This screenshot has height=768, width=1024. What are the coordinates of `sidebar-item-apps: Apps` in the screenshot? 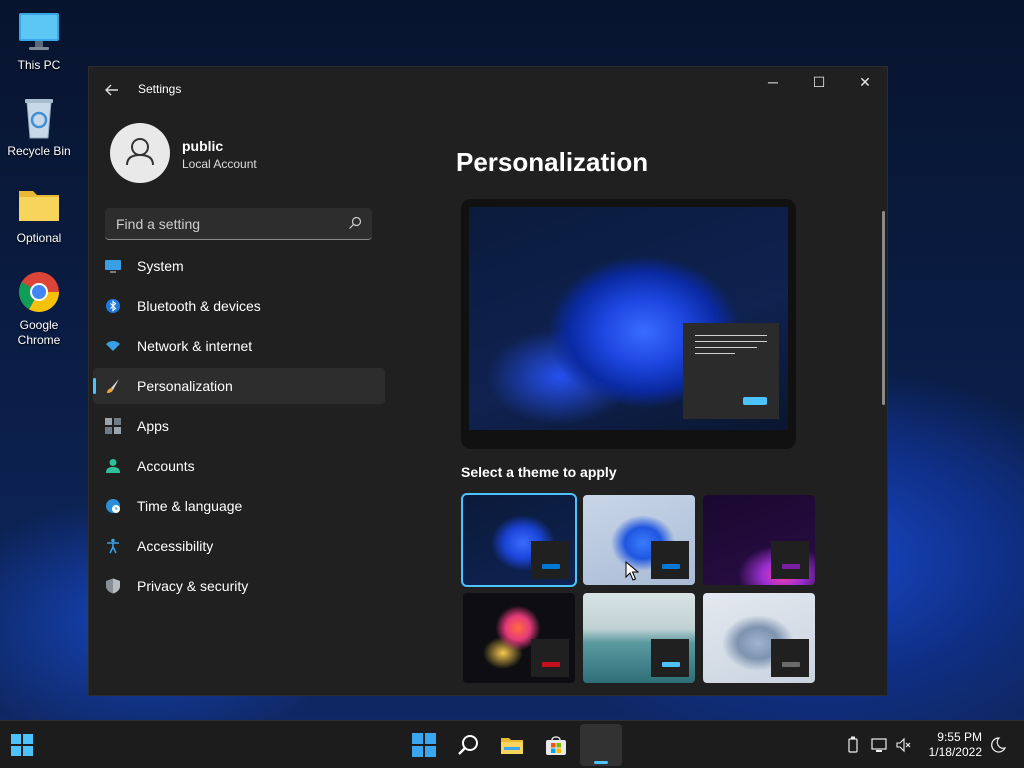 It's located at (239, 426).